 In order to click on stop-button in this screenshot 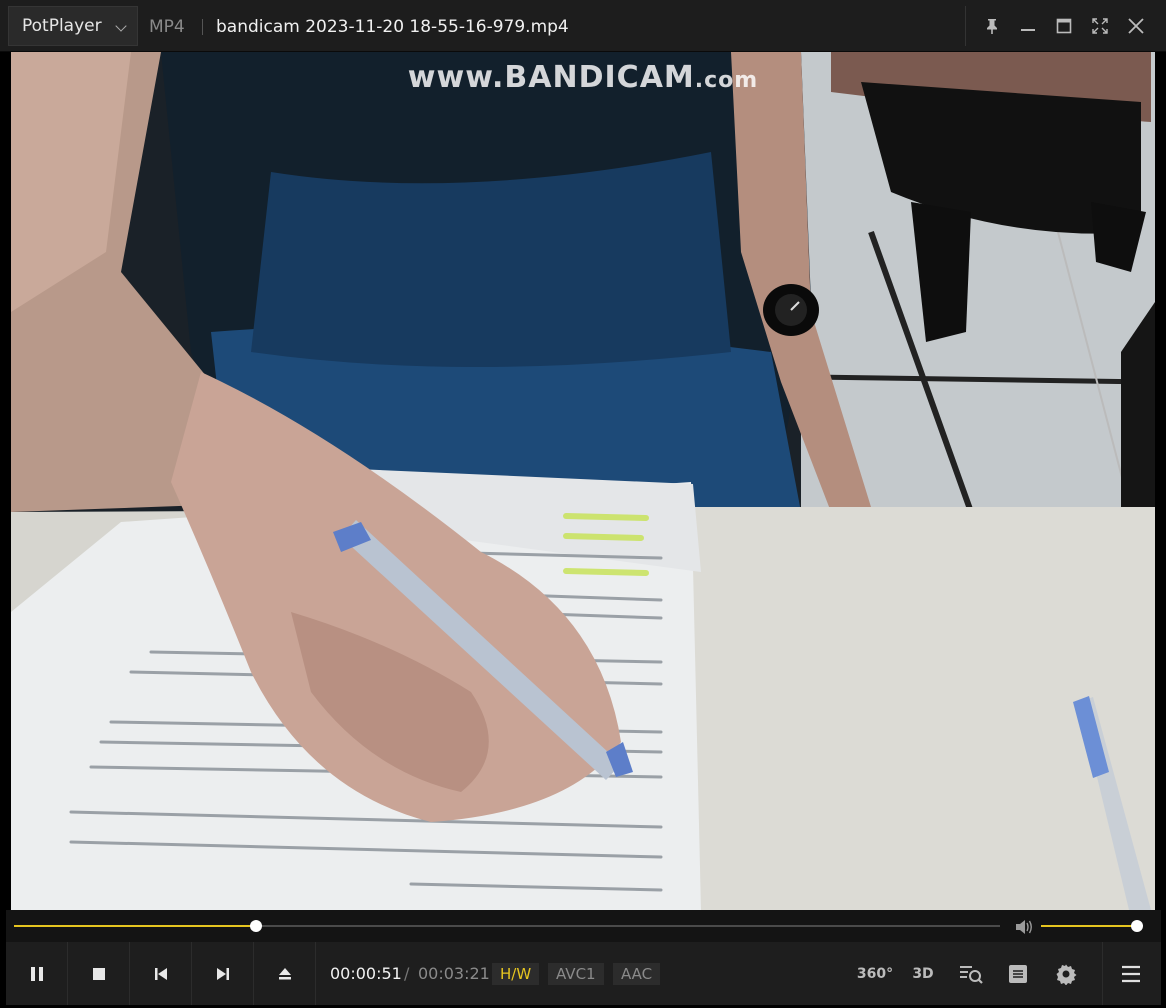, I will do `click(99, 973)`.